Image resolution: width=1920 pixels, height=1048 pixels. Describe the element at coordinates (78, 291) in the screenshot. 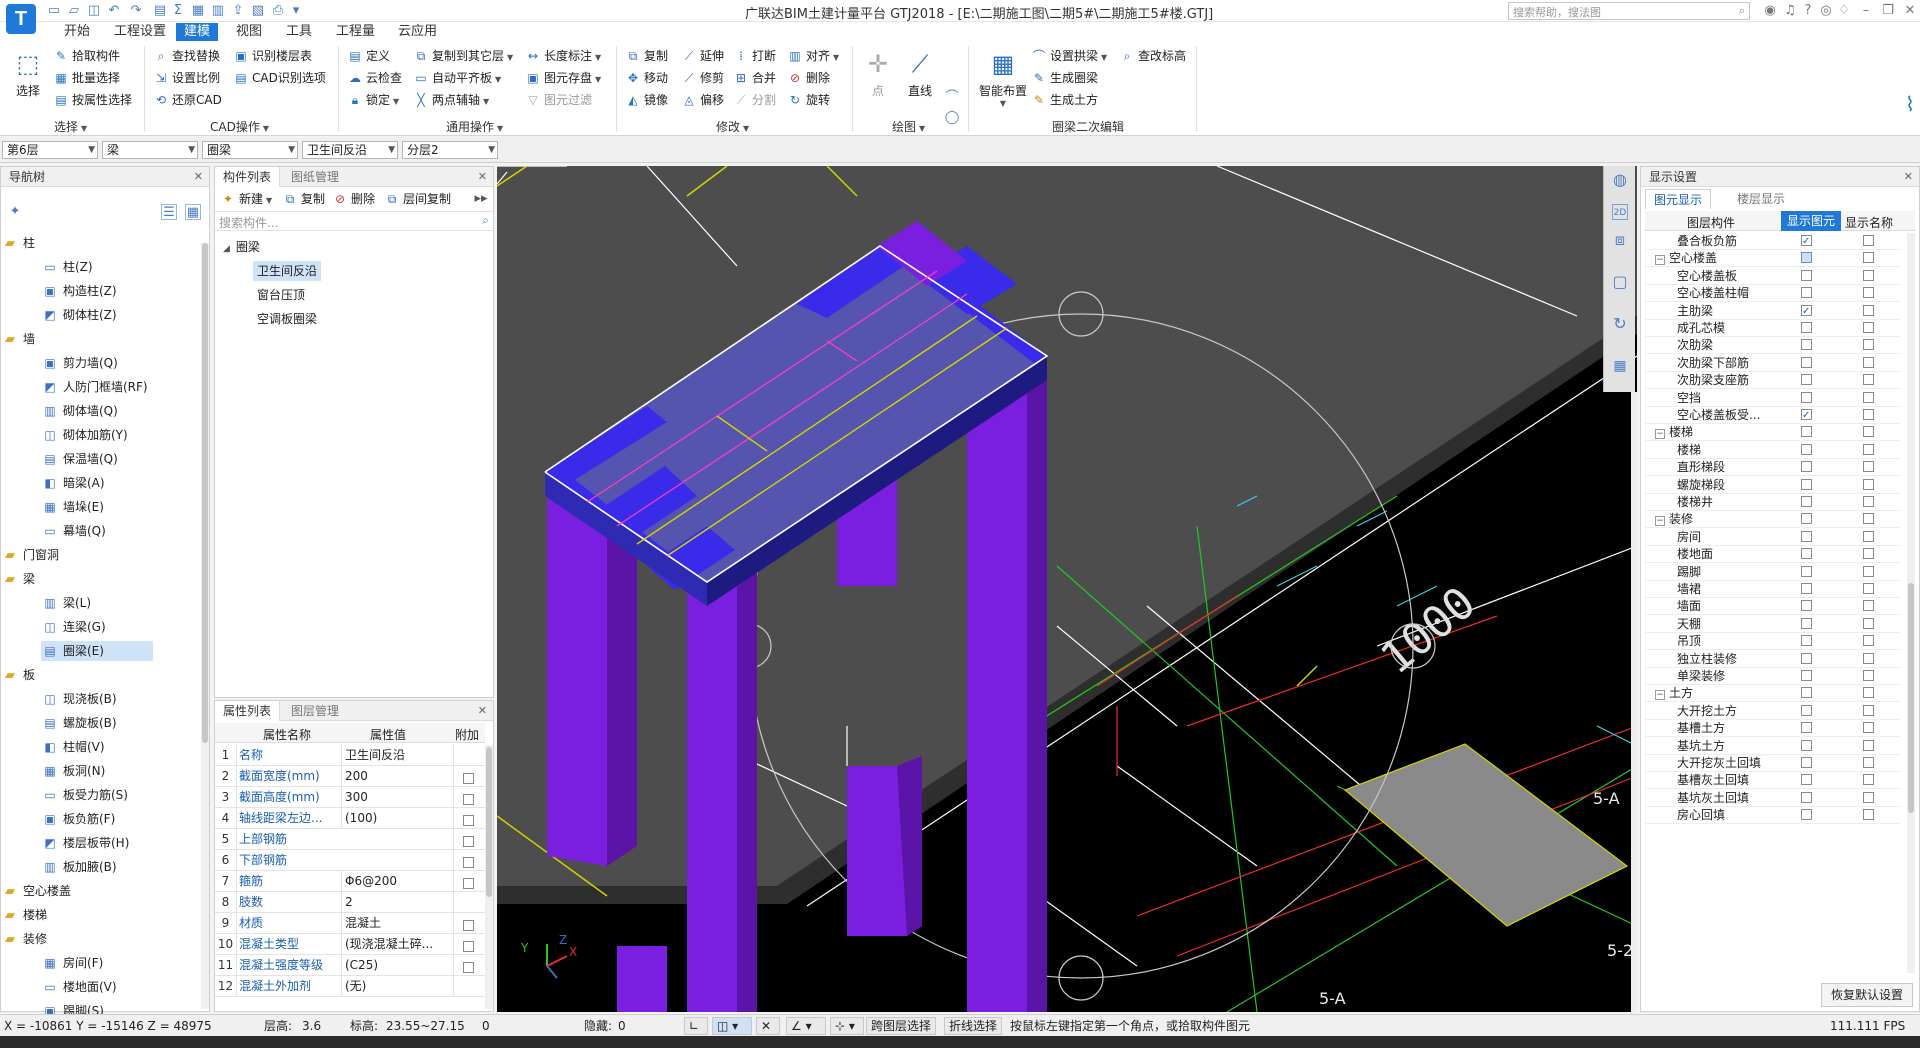

I see `nav-item: ▣ 构造柱(Z)` at that location.